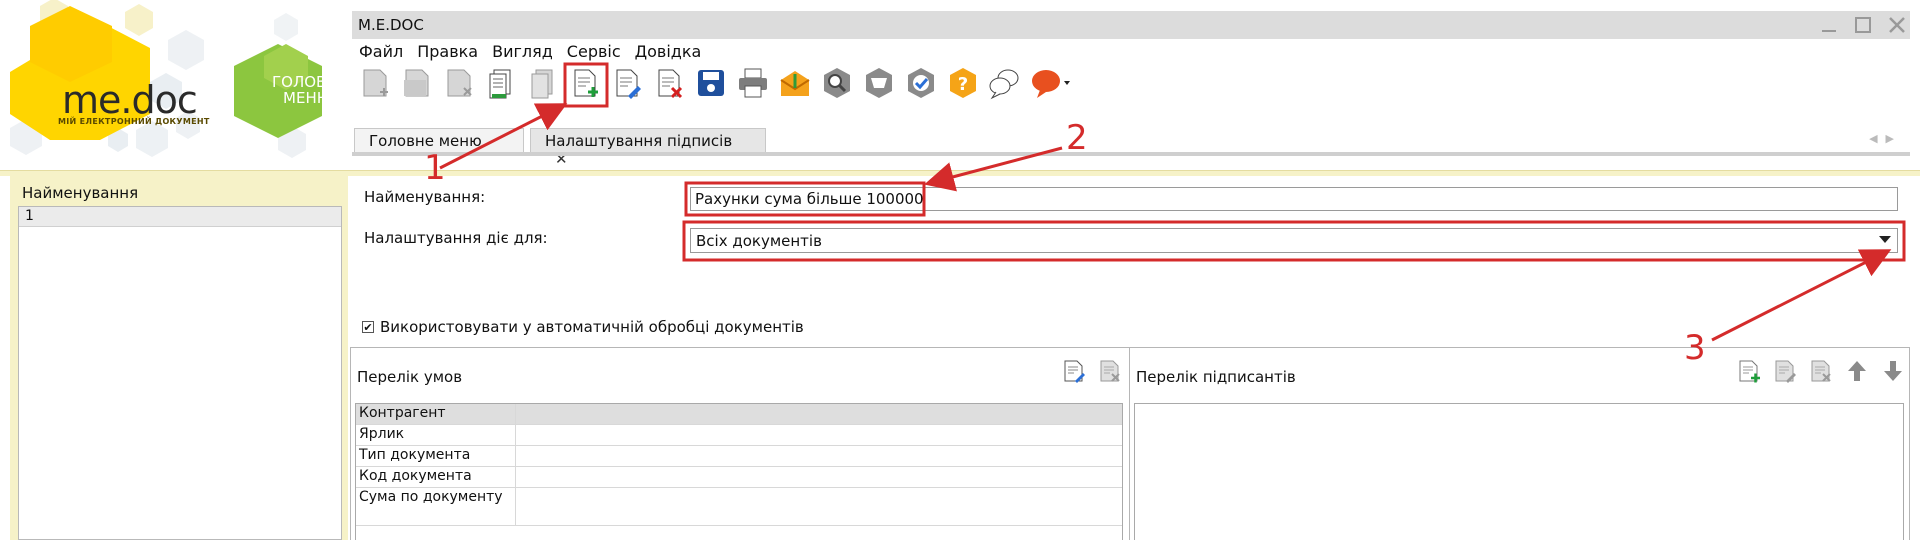 The height and width of the screenshot is (540, 1920). What do you see at coordinates (80, 193) in the screenshot?
I see `list-header: Найменування` at bounding box center [80, 193].